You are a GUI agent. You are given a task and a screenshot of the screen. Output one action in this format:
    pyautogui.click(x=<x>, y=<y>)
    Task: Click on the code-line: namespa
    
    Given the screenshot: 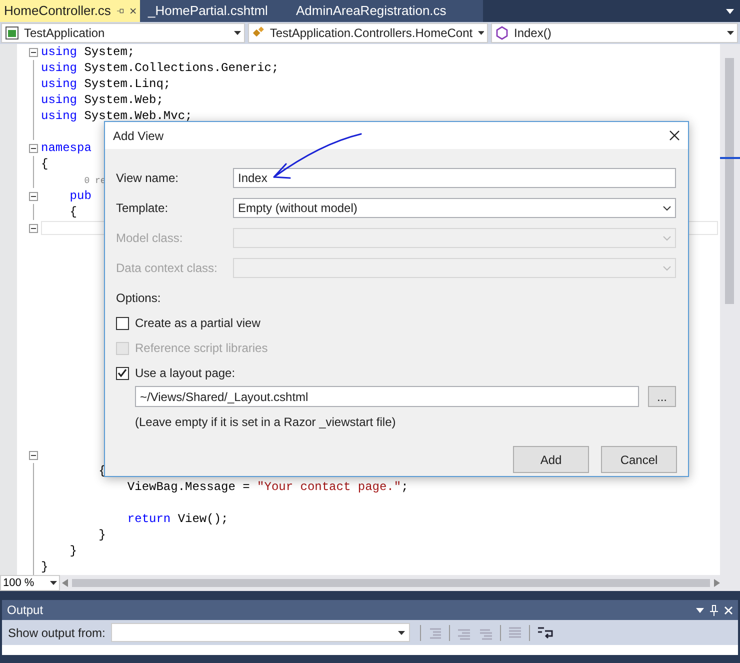 What is the action you would take?
    pyautogui.click(x=66, y=148)
    